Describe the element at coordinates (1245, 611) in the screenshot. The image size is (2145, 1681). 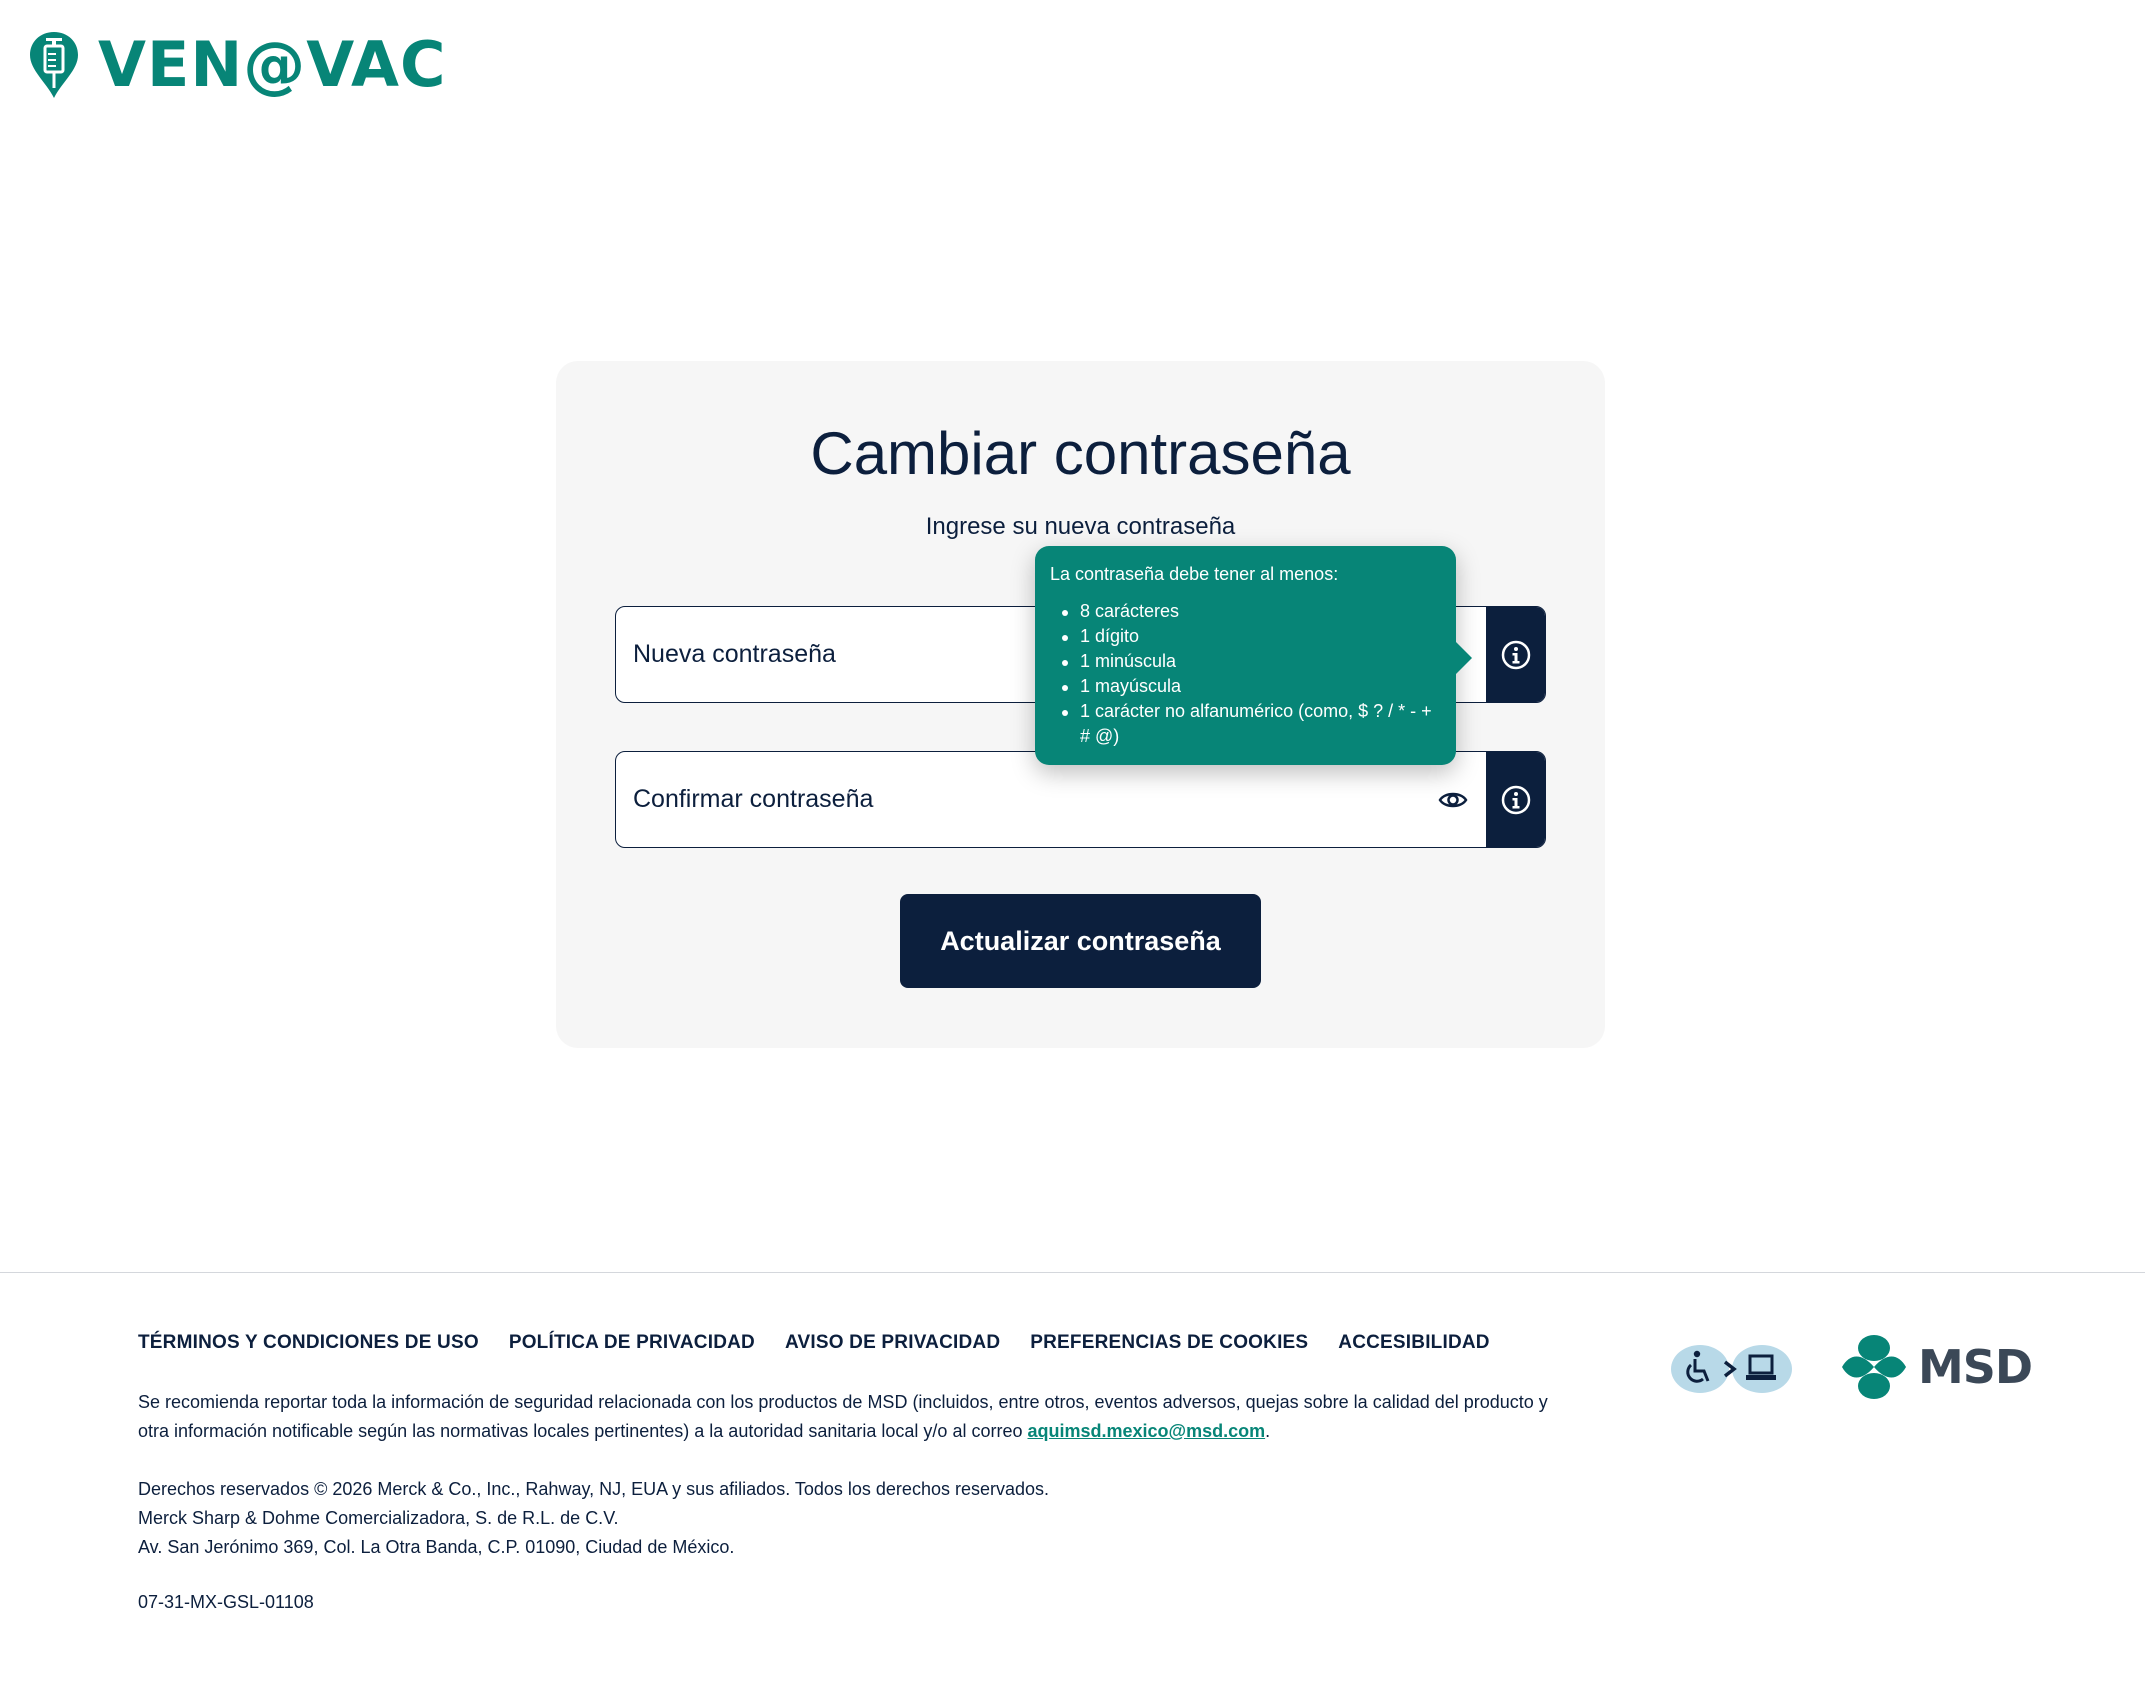
I see `requirement-item: 8 carácteres` at that location.